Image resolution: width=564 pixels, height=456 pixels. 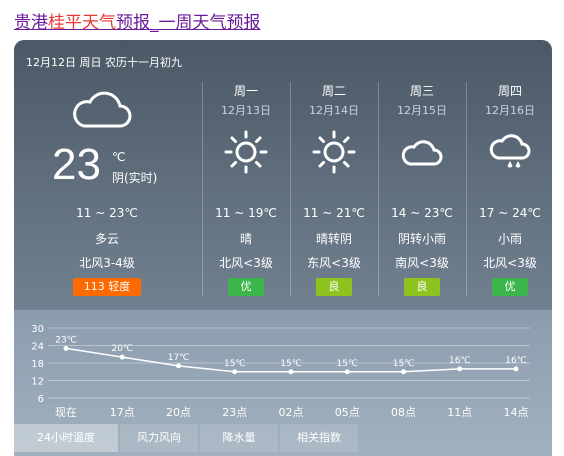 What do you see at coordinates (333, 239) in the screenshot?
I see `weather-description: 晴转阴` at bounding box center [333, 239].